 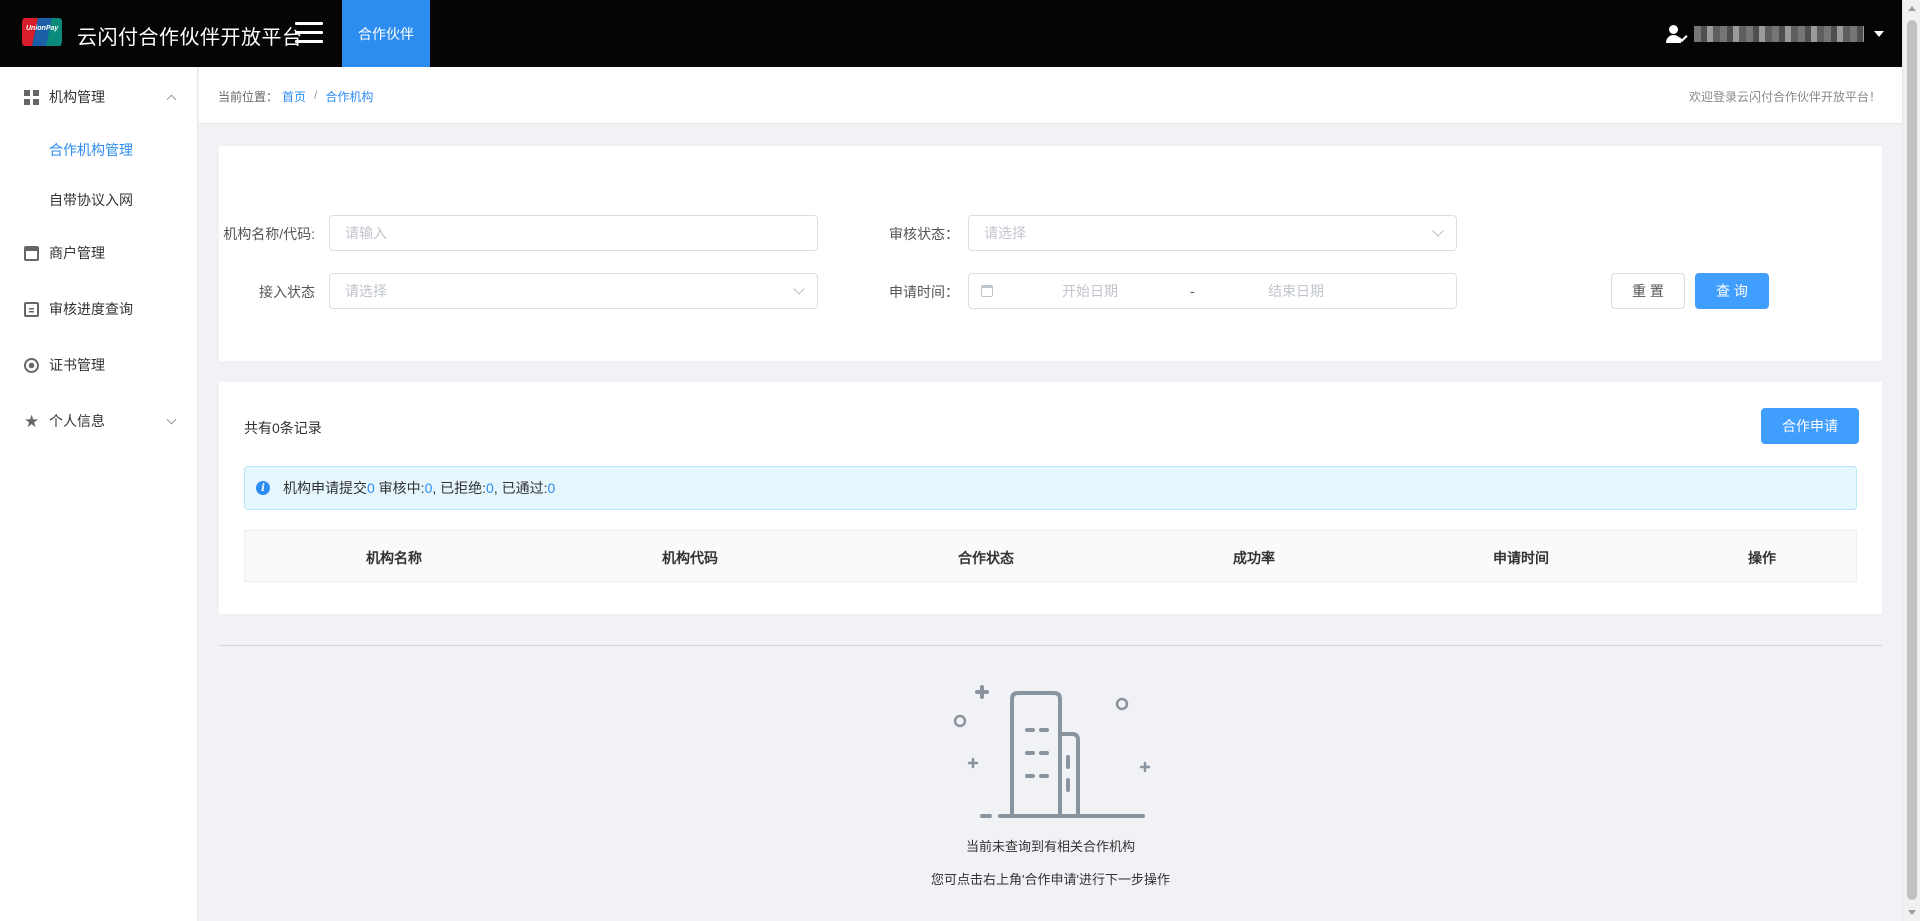 I want to click on sidebar-item-label: 商户管理, so click(x=77, y=253).